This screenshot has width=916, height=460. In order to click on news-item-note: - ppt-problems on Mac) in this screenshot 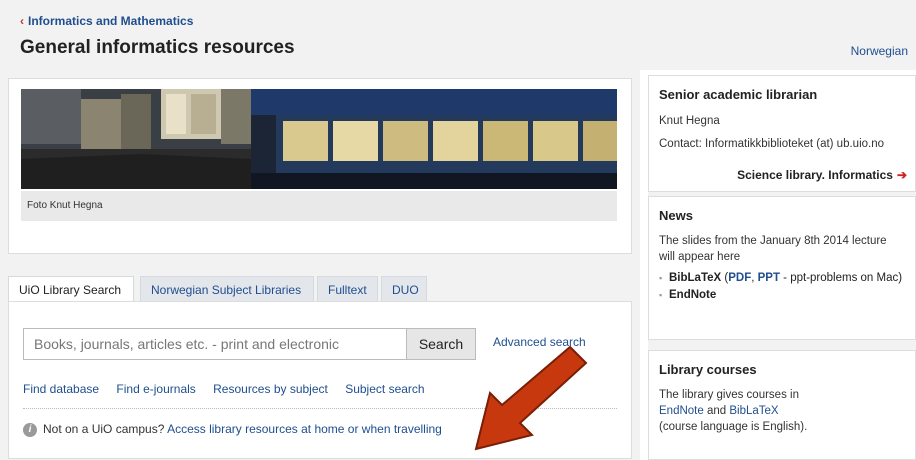, I will do `click(841, 278)`.